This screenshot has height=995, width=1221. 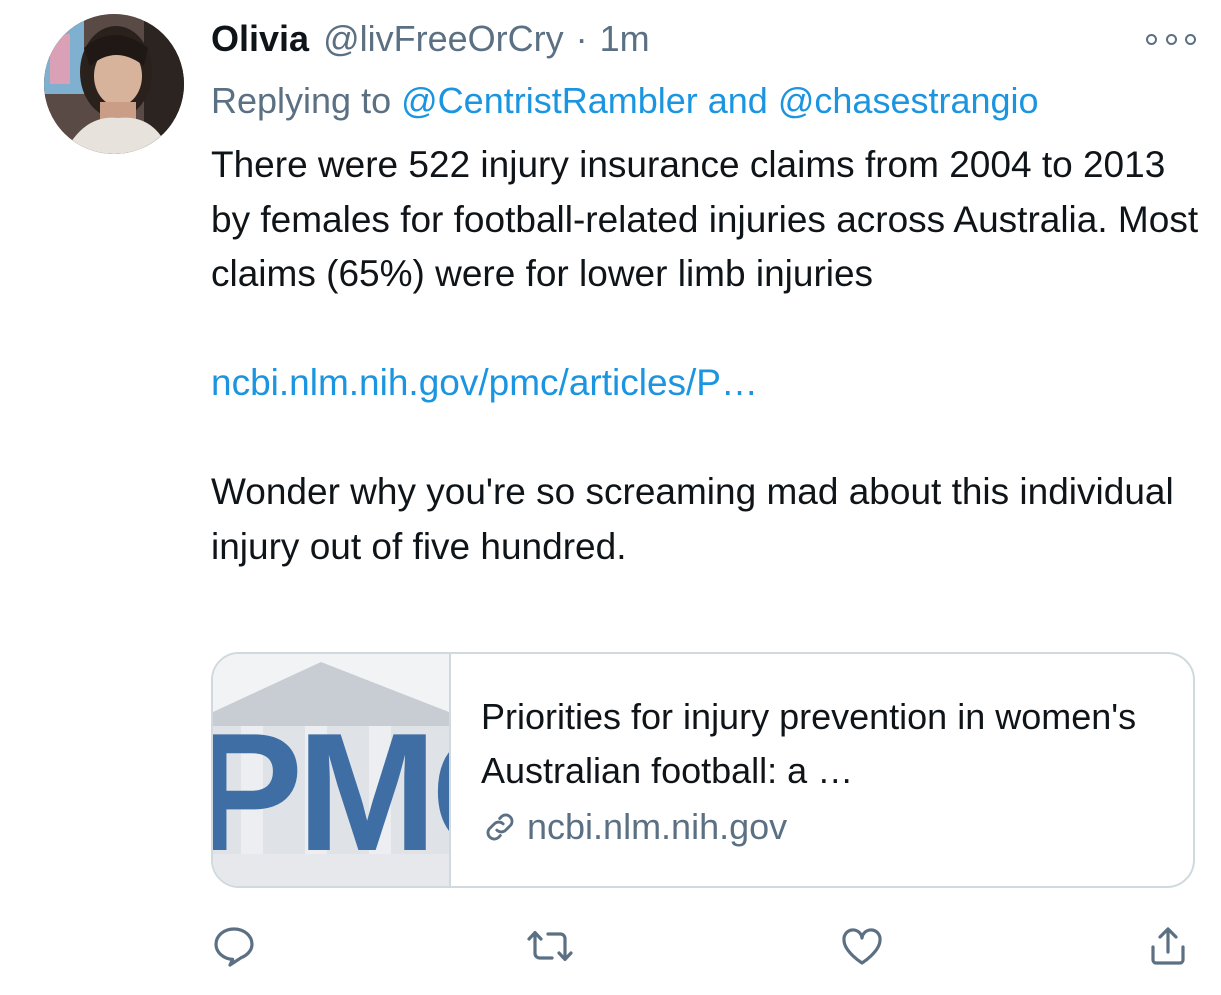 I want to click on display-name: Olivia, so click(x=260, y=39).